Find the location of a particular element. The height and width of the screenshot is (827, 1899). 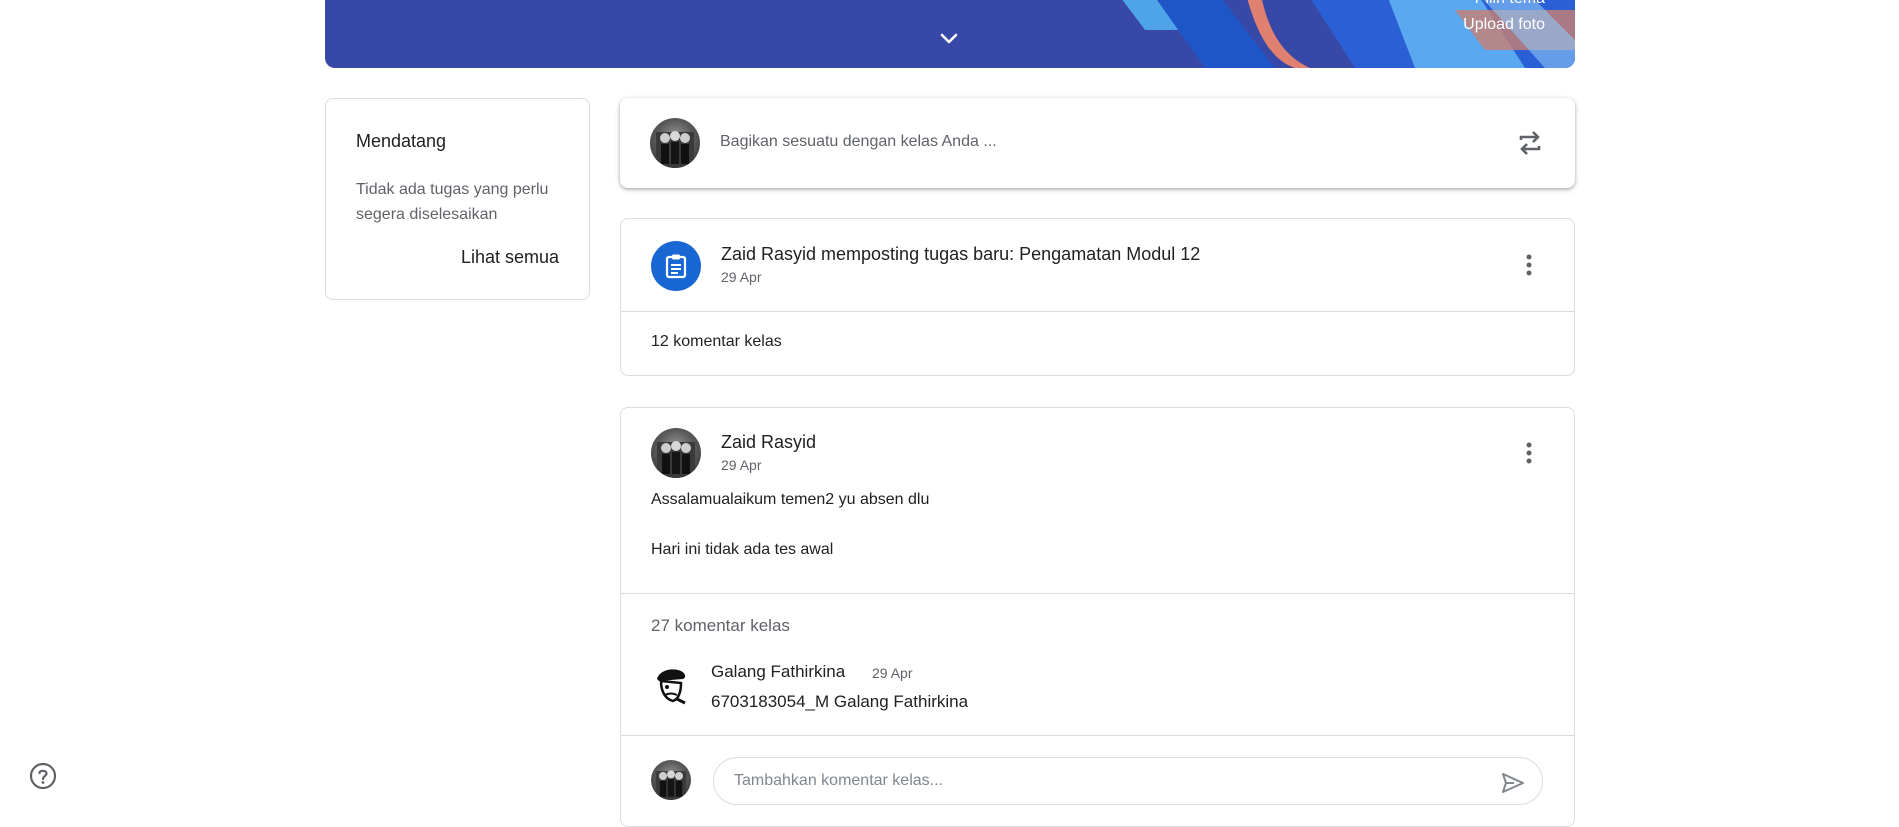

post-author: Zaid Rasyid is located at coordinates (769, 442).